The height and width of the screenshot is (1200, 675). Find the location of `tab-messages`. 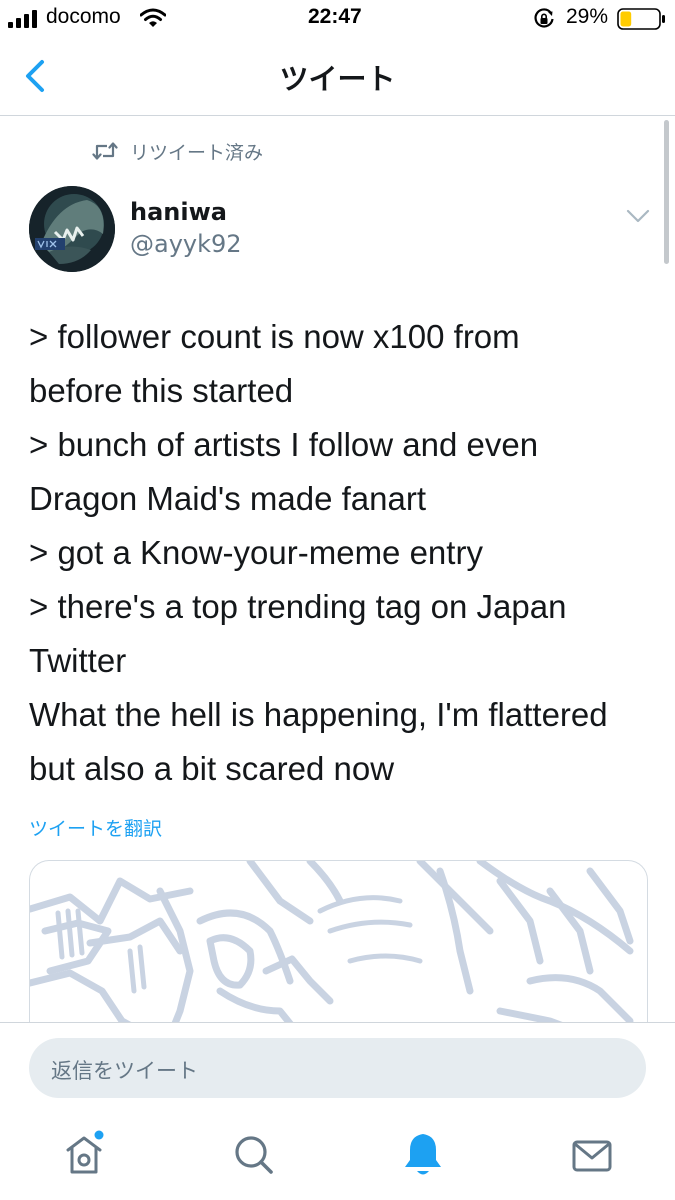

tab-messages is located at coordinates (592, 1156).